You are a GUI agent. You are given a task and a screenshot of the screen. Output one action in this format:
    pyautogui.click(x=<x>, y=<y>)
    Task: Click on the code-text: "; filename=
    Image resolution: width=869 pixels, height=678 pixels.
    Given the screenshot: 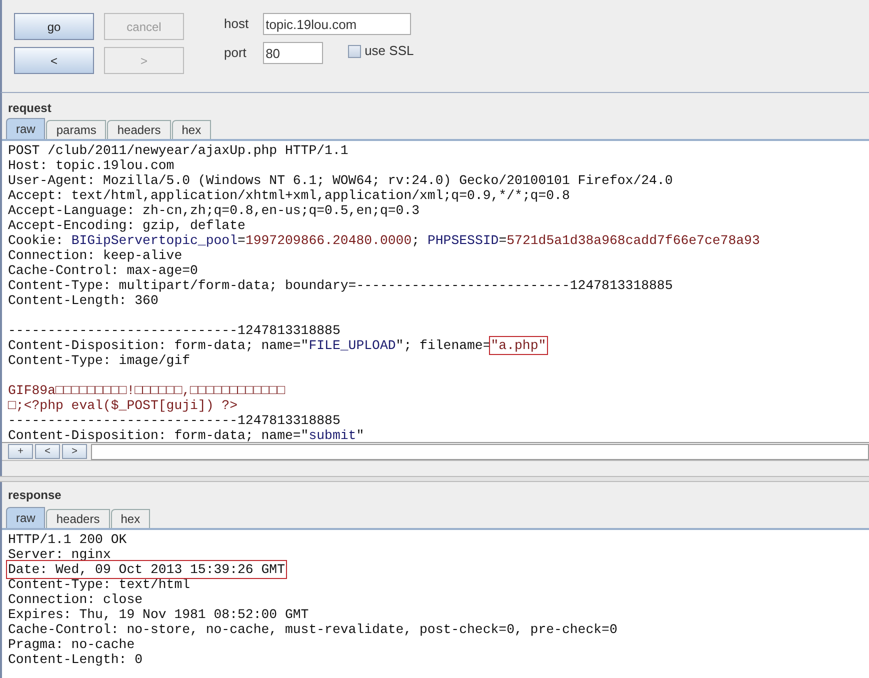 What is the action you would take?
    pyautogui.click(x=443, y=345)
    